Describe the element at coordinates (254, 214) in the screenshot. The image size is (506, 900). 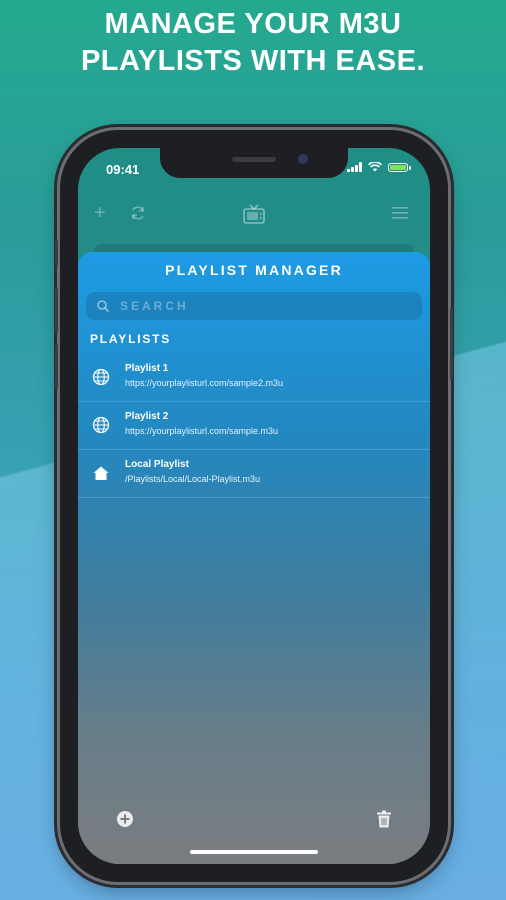
I see `tv-icon` at that location.